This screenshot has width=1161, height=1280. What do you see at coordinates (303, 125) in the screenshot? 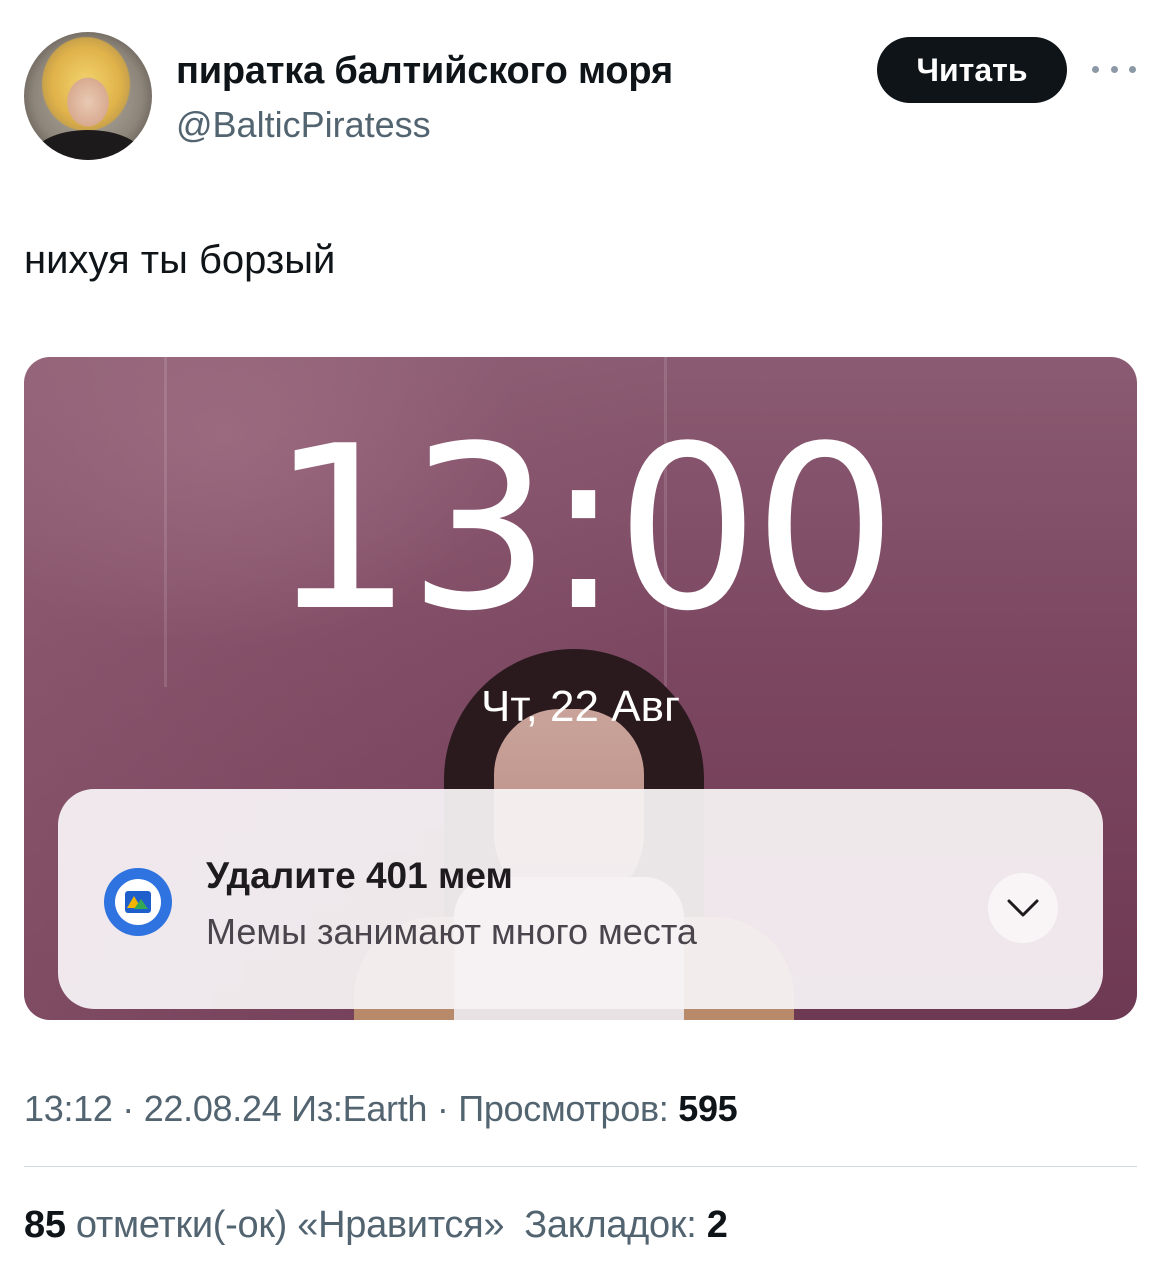
I see `author-handle: @BalticPiratess` at bounding box center [303, 125].